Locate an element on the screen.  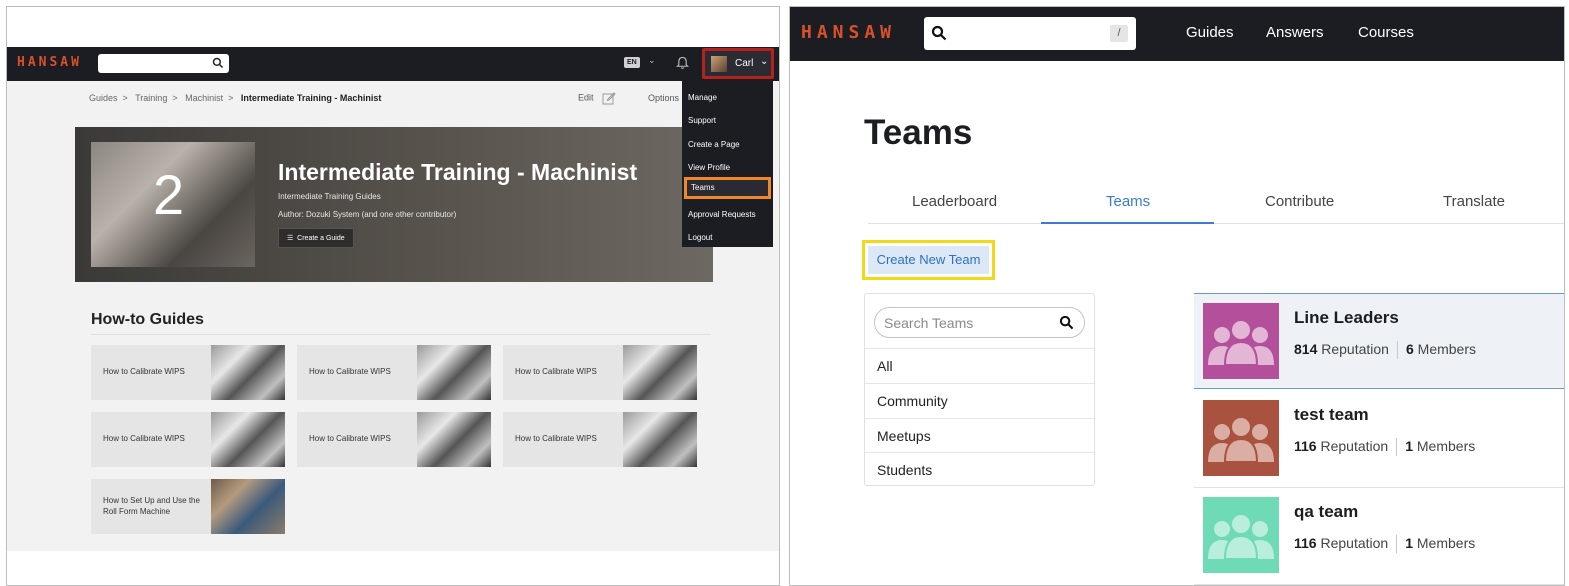
breadcrumb-item: Guides is located at coordinates (103, 98).